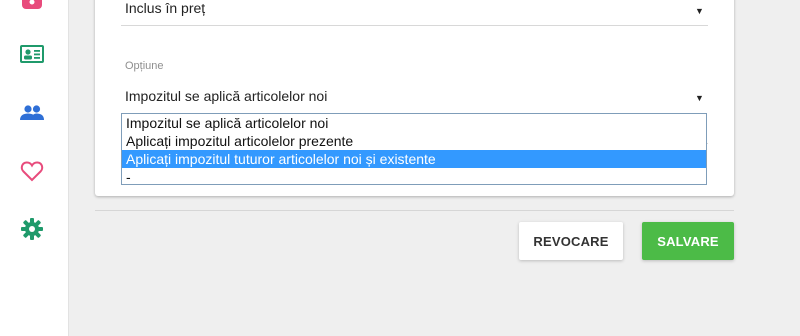 This screenshot has width=800, height=336. Describe the element at coordinates (414, 123) in the screenshot. I see `dropdown-option: Impozitul se aplică articolelor noi` at that location.